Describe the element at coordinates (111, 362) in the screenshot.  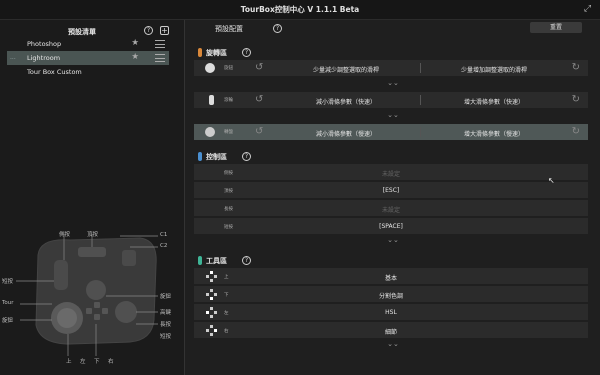
I see `device-label: 右` at that location.